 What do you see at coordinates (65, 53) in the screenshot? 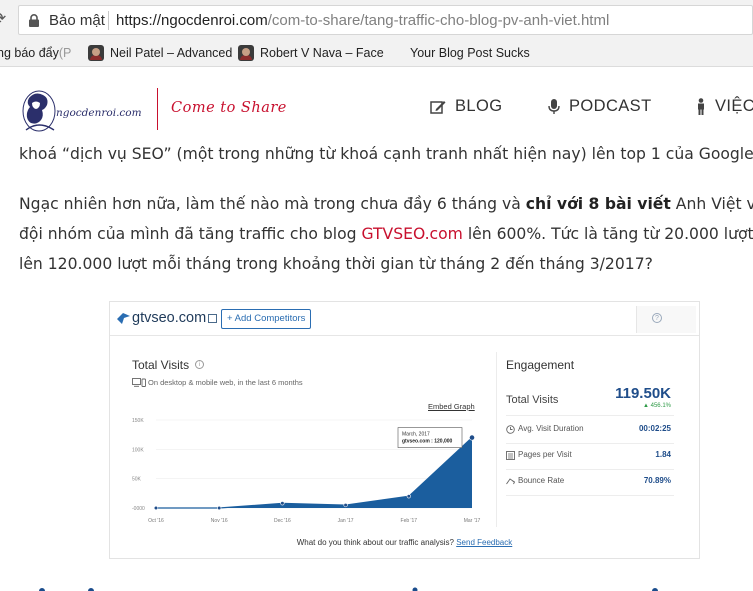
I see `bookmark-label-faded: (P` at bounding box center [65, 53].